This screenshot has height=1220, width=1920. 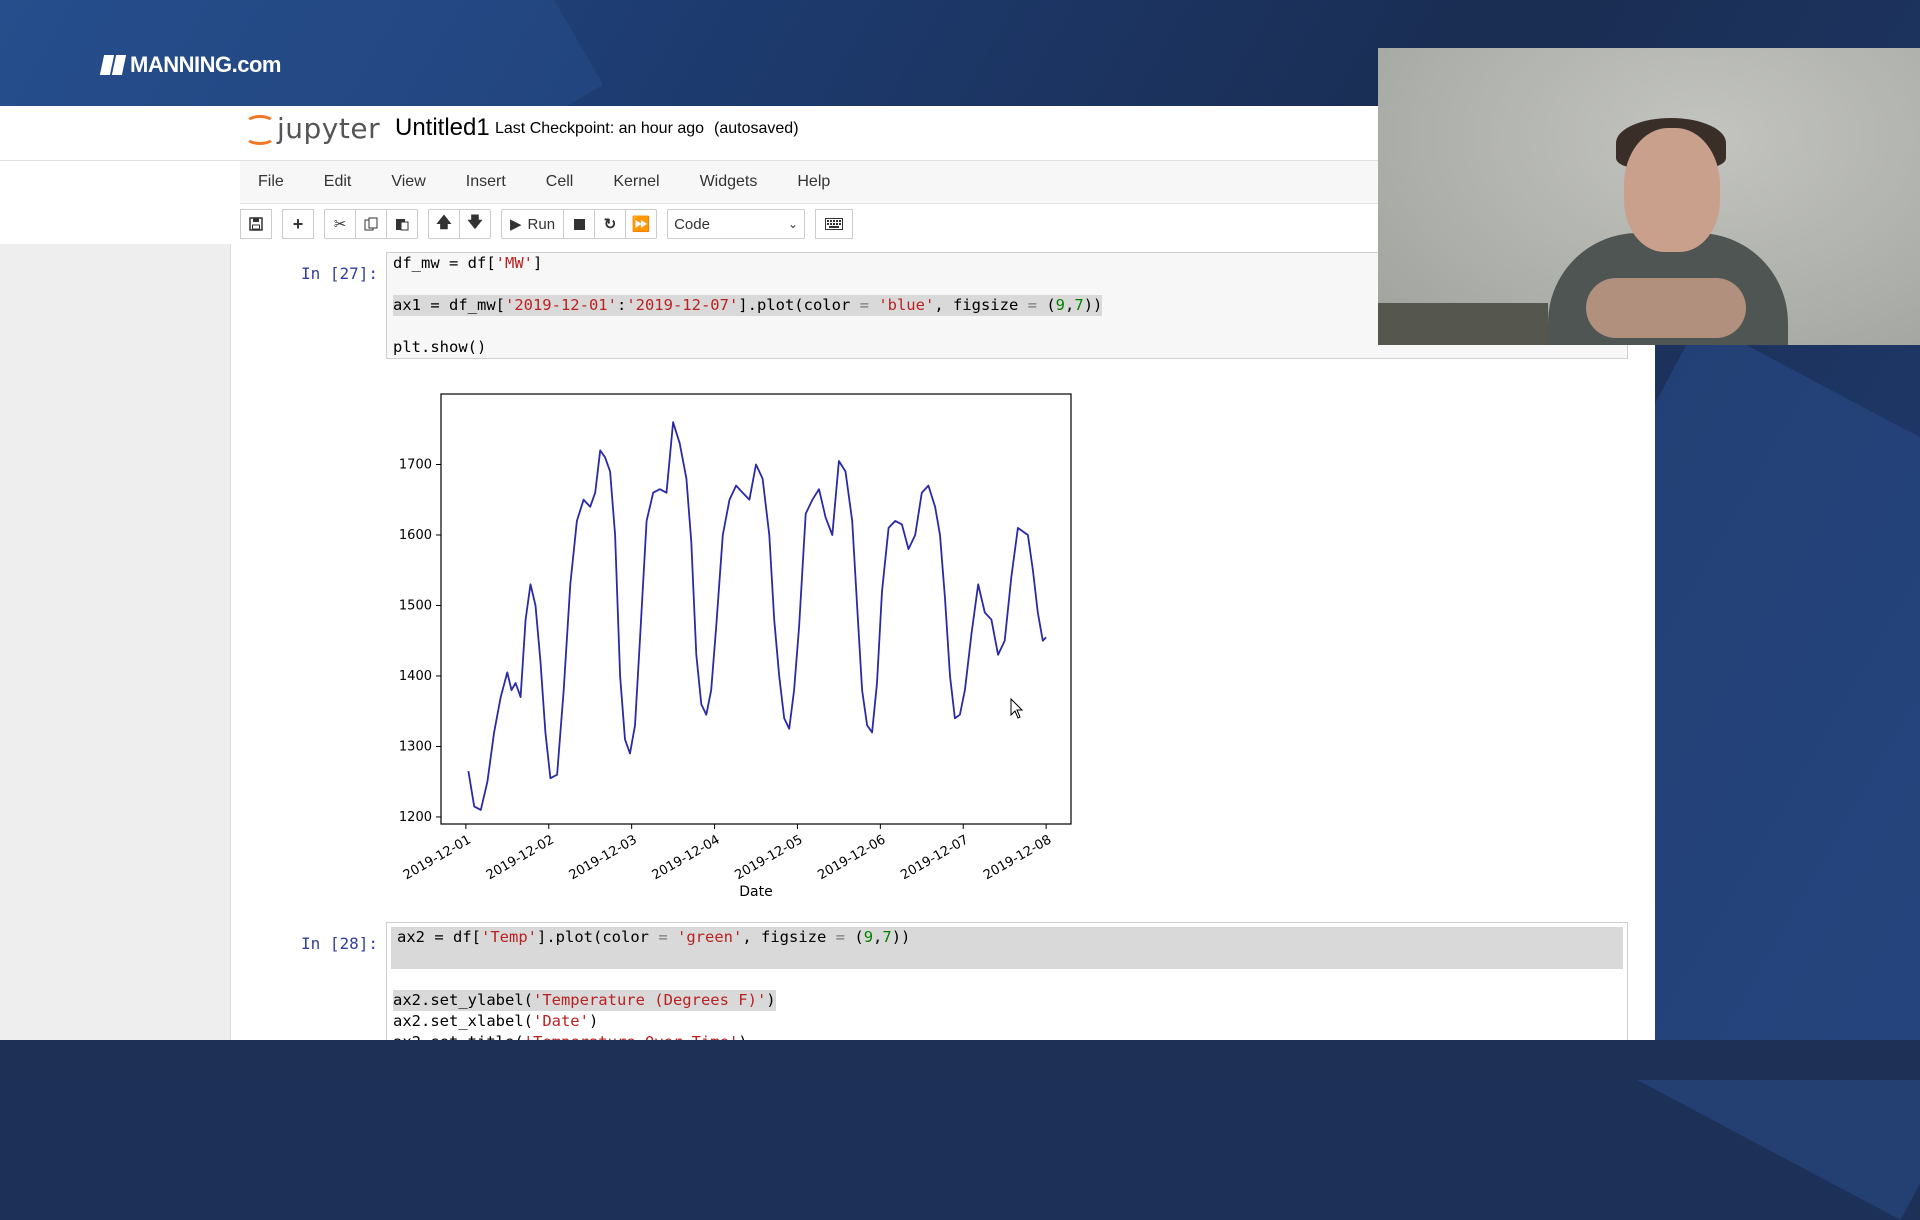 I want to click on manning-logo: MANNING.com, so click(x=190, y=65).